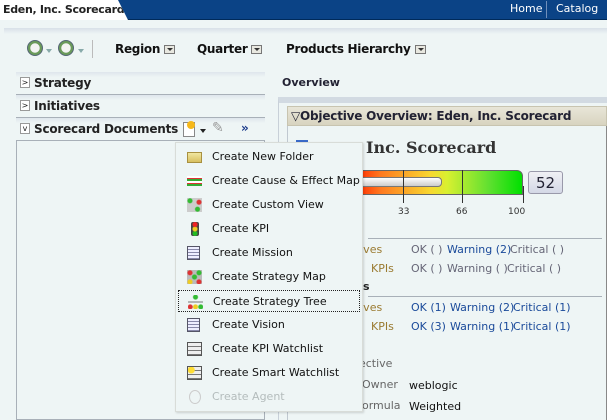  Describe the element at coordinates (305, 31) in the screenshot. I see `toolbar-background` at that location.